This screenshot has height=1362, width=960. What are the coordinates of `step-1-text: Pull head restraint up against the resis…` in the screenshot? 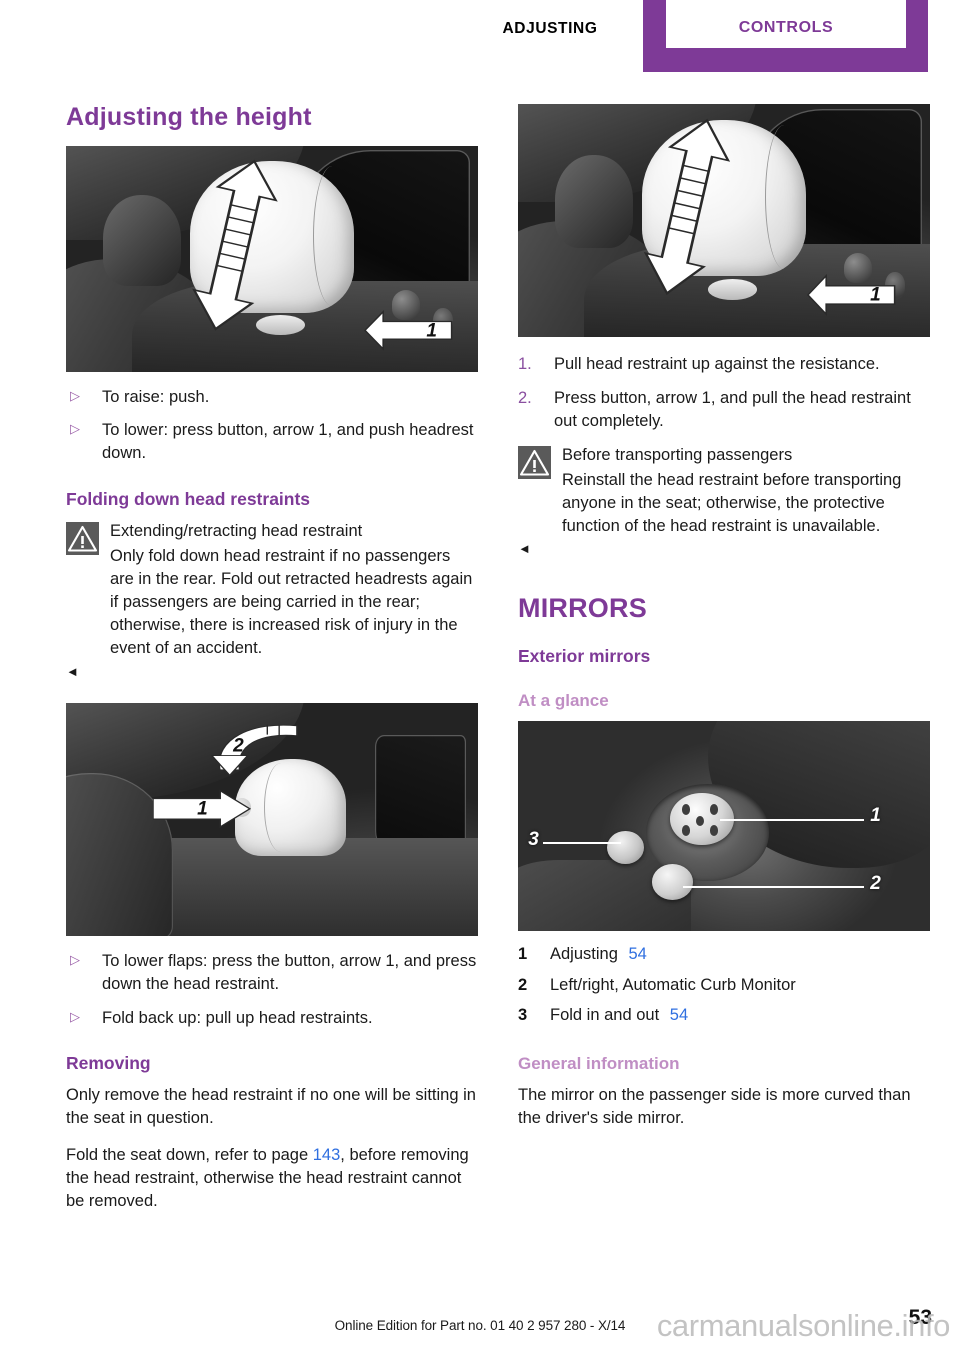 It's located at (717, 364).